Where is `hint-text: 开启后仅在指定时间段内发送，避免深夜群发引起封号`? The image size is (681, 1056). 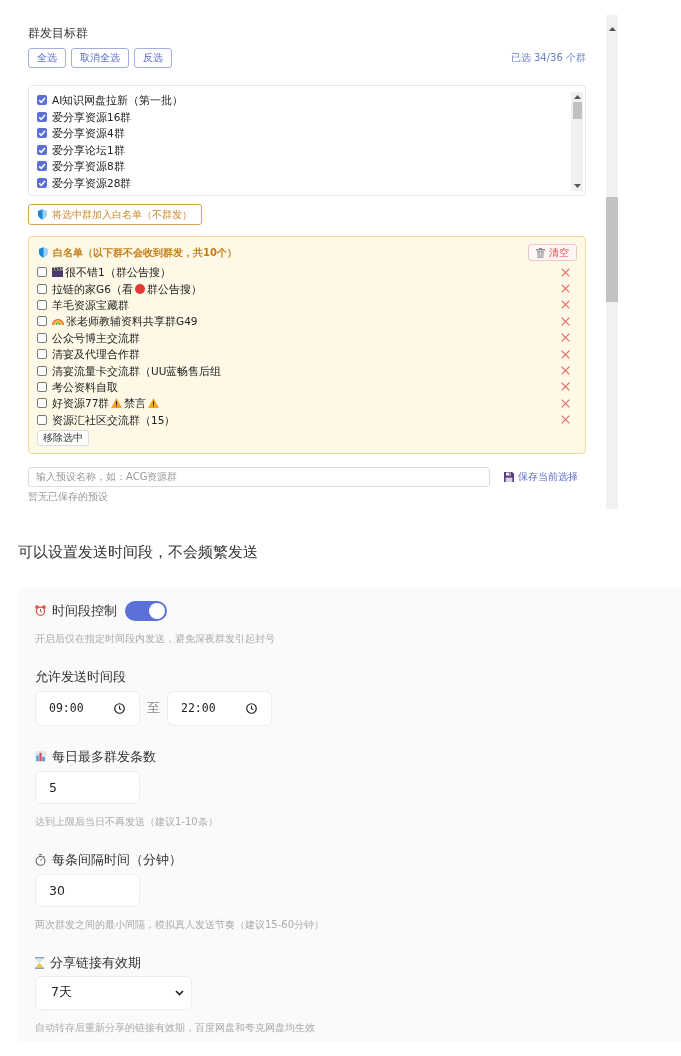
hint-text: 开启后仅在指定时间段内发送，避免深夜群发引起封号 is located at coordinates (155, 638).